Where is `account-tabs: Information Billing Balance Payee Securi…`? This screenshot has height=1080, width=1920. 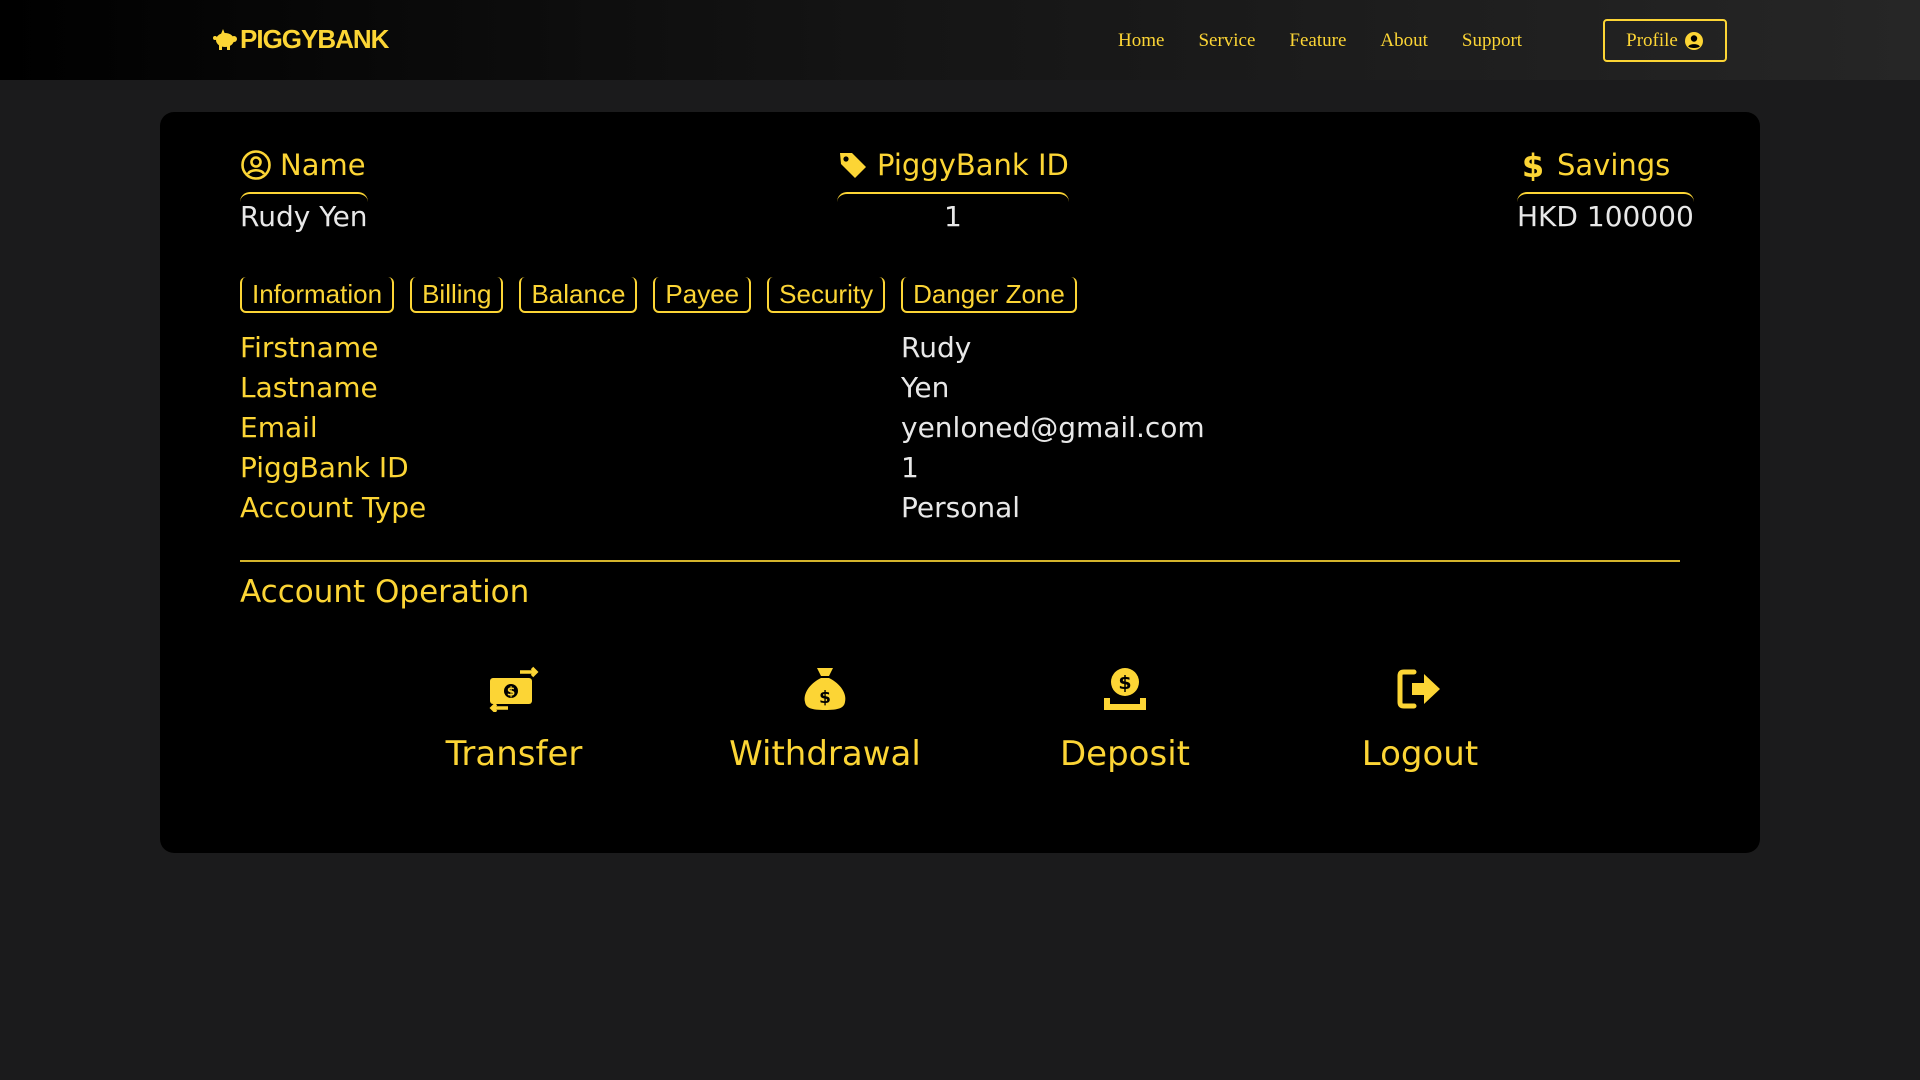
account-tabs: Information Billing Balance Payee Securi… is located at coordinates (658, 295).